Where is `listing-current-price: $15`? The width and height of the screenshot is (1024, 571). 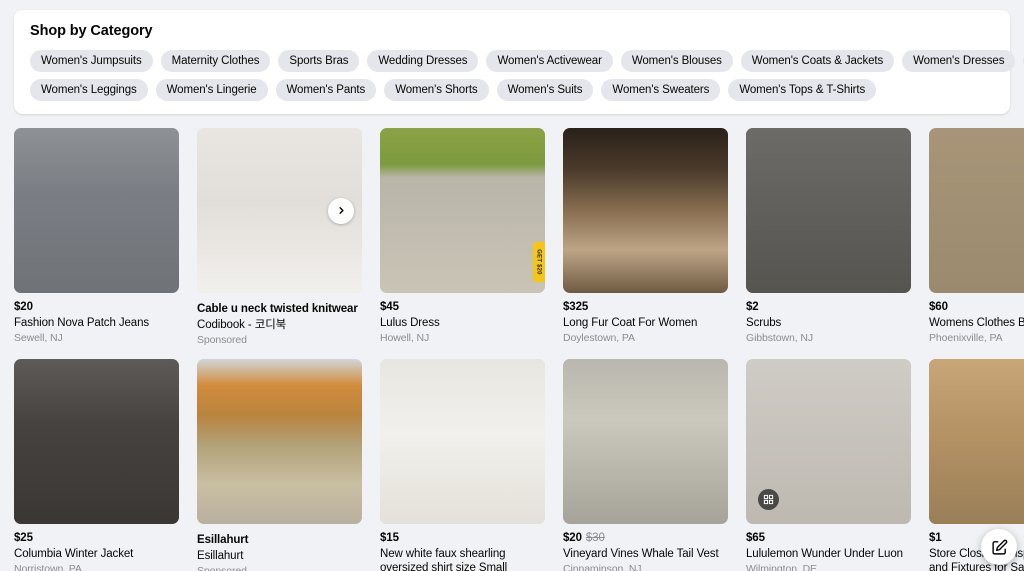 listing-current-price: $15 is located at coordinates (389, 538).